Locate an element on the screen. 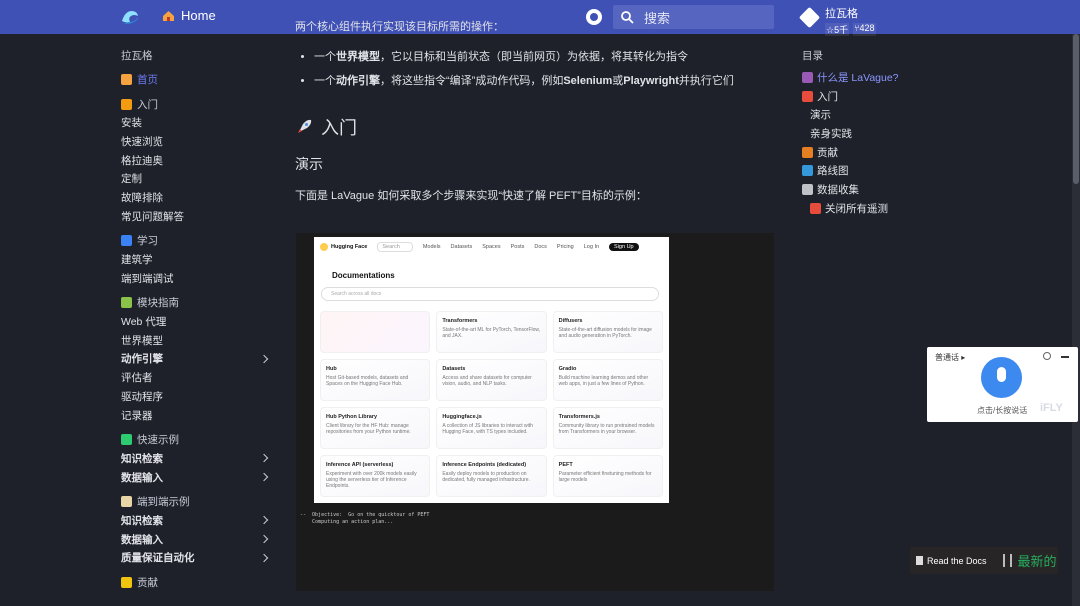 The height and width of the screenshot is (606, 1080). hf-doc-card is located at coordinates (375, 332).